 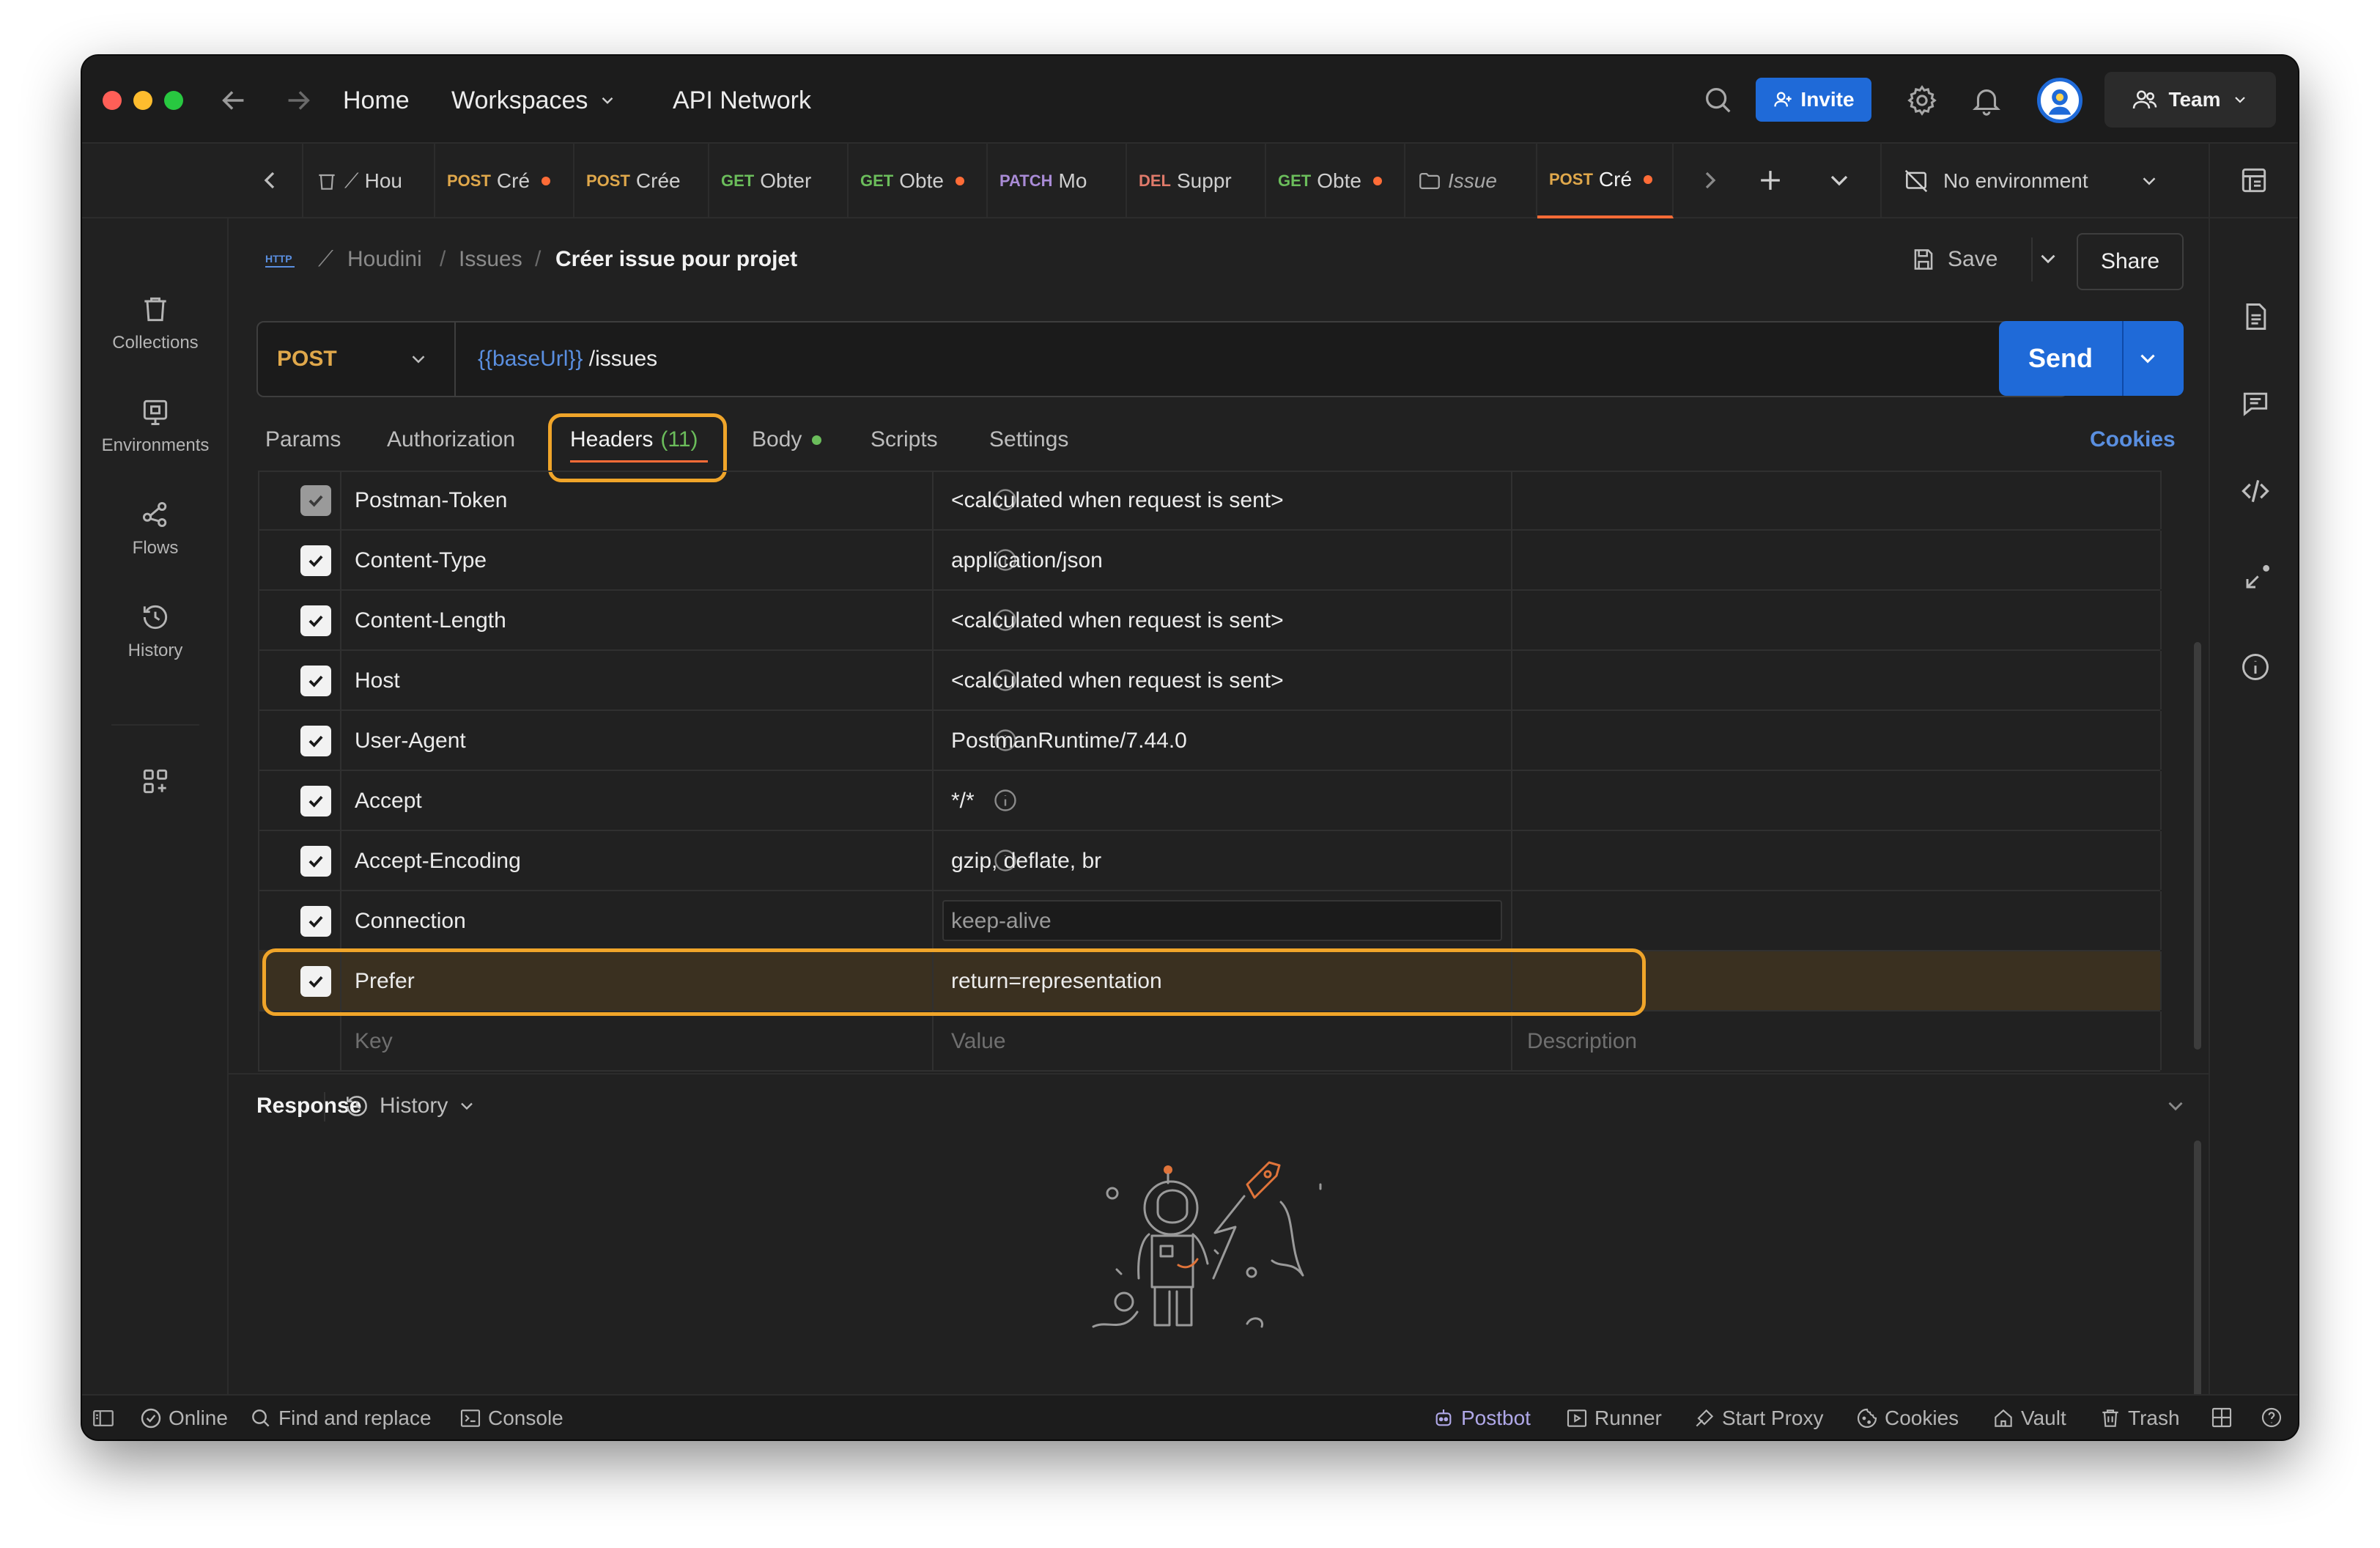 What do you see at coordinates (340, 1418) in the screenshot?
I see `find-and-replace-button: Find and replace` at bounding box center [340, 1418].